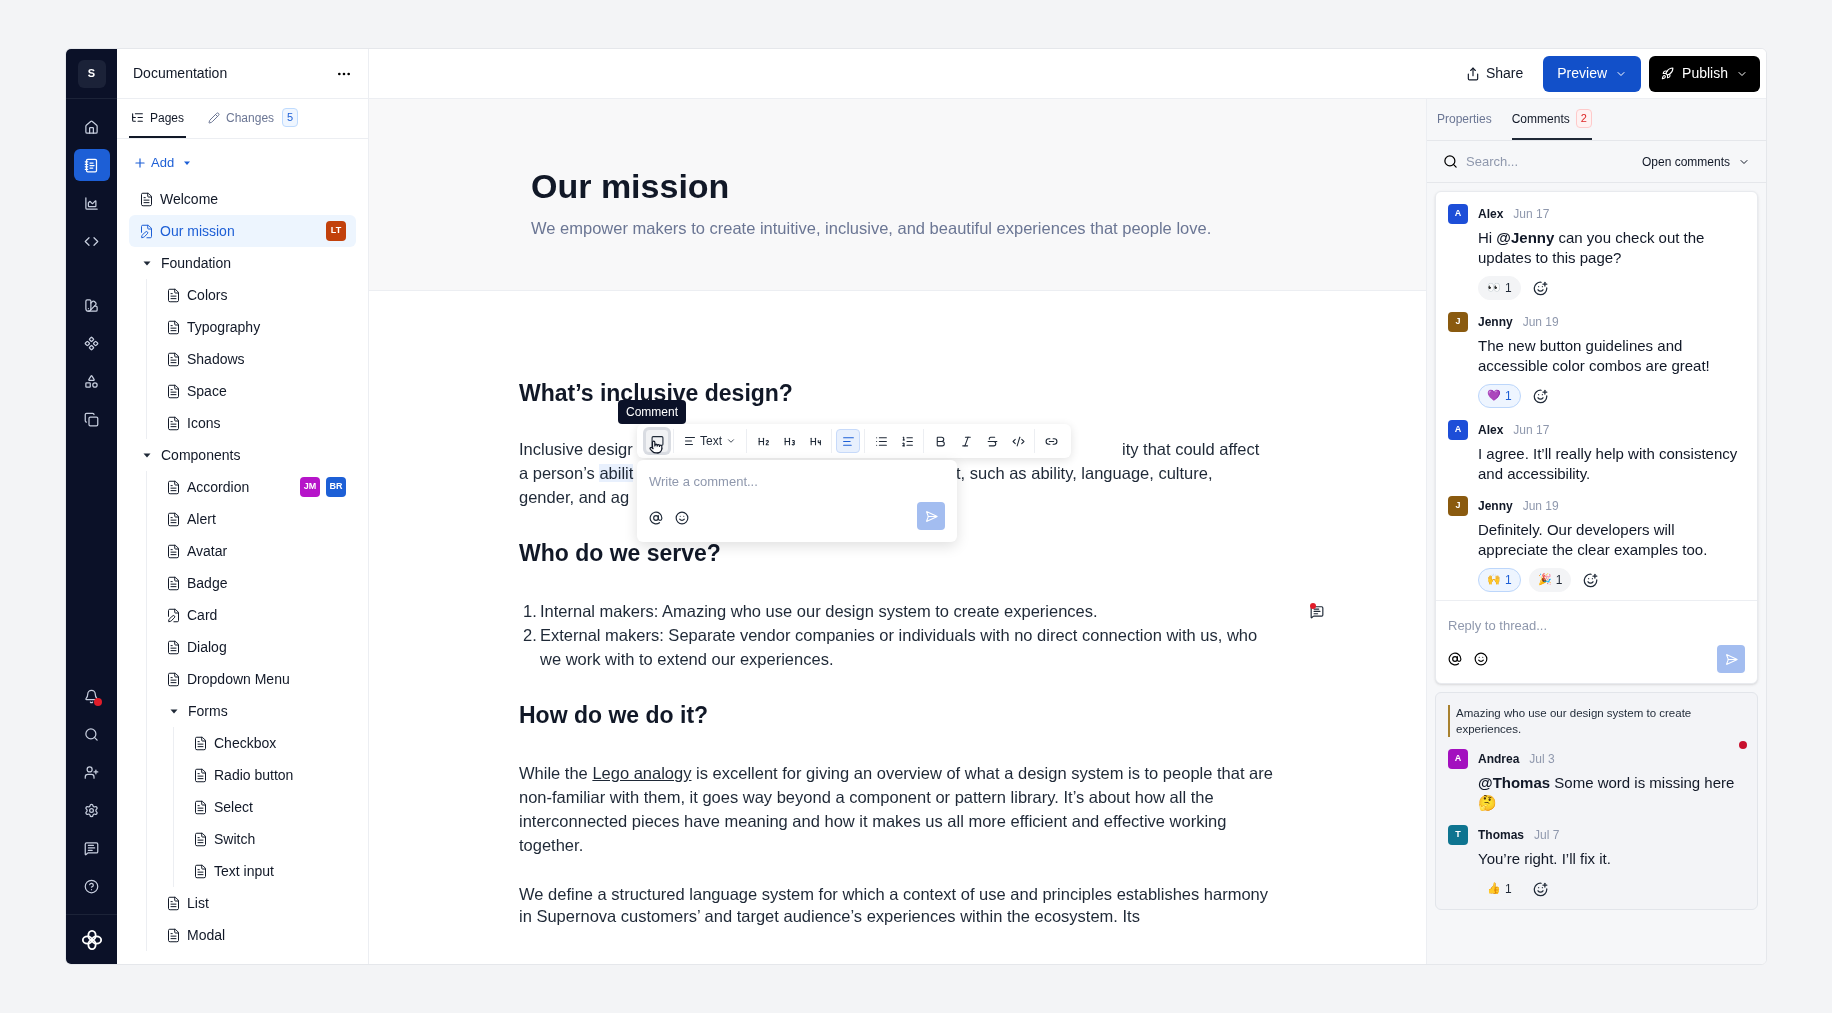 The height and width of the screenshot is (1013, 1832). Describe the element at coordinates (1550, 580) in the screenshot. I see `reaction-chip: 🎉 1` at that location.